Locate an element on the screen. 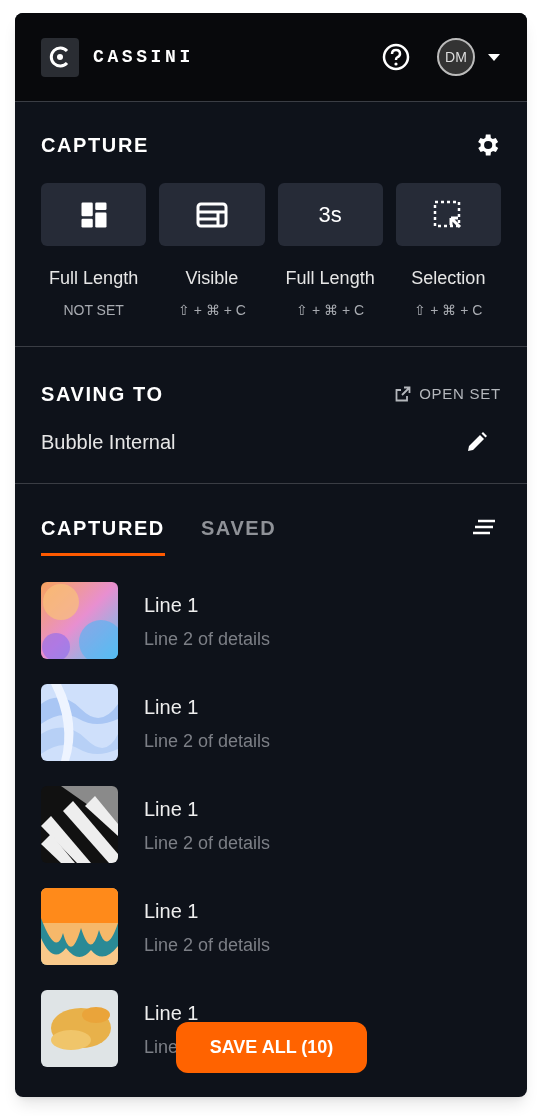 This screenshot has height=1116, width=543. pencil-icon is located at coordinates (477, 442).